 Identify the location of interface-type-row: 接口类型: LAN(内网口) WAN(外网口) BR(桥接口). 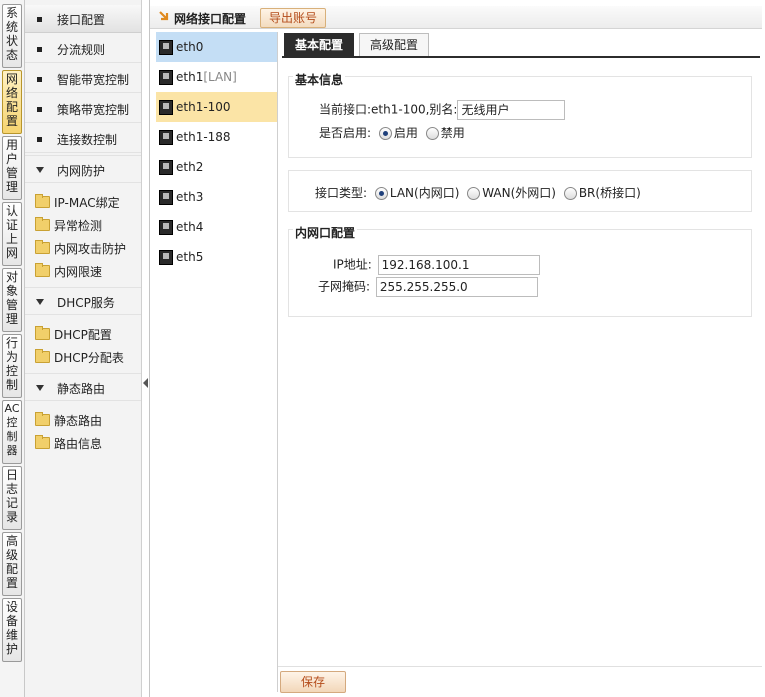
(478, 192).